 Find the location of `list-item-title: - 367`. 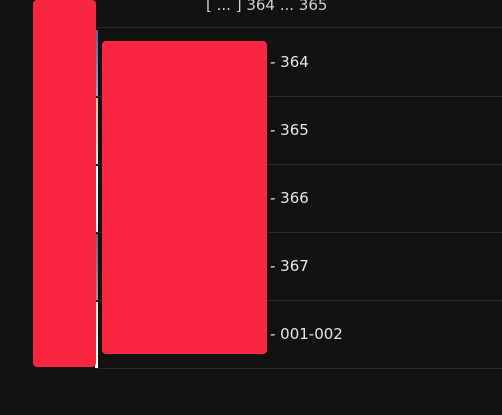

list-item-title: - 367 is located at coordinates (289, 266).